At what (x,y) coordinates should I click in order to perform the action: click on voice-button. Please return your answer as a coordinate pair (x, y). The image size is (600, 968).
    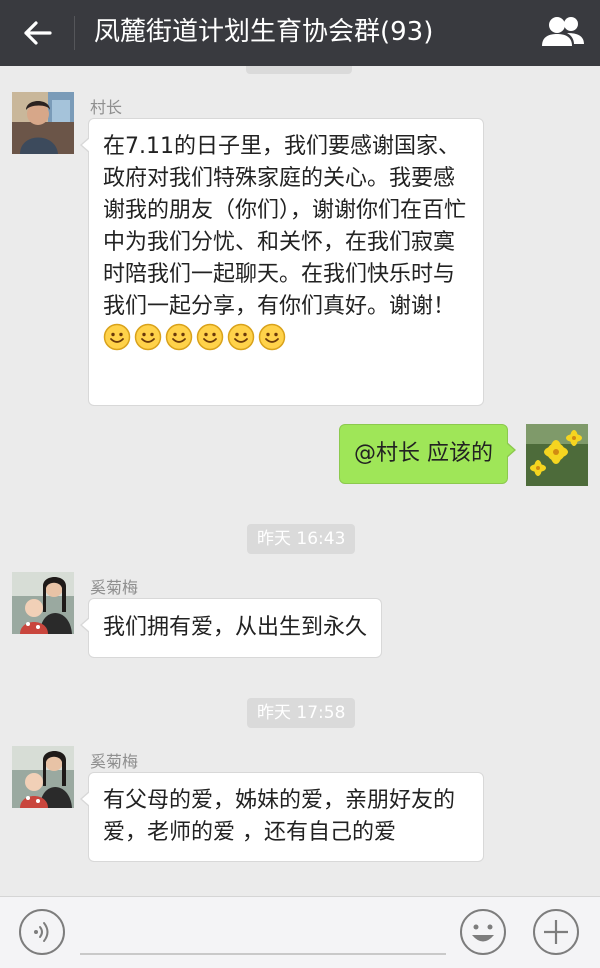
    Looking at the image, I should click on (42, 932).